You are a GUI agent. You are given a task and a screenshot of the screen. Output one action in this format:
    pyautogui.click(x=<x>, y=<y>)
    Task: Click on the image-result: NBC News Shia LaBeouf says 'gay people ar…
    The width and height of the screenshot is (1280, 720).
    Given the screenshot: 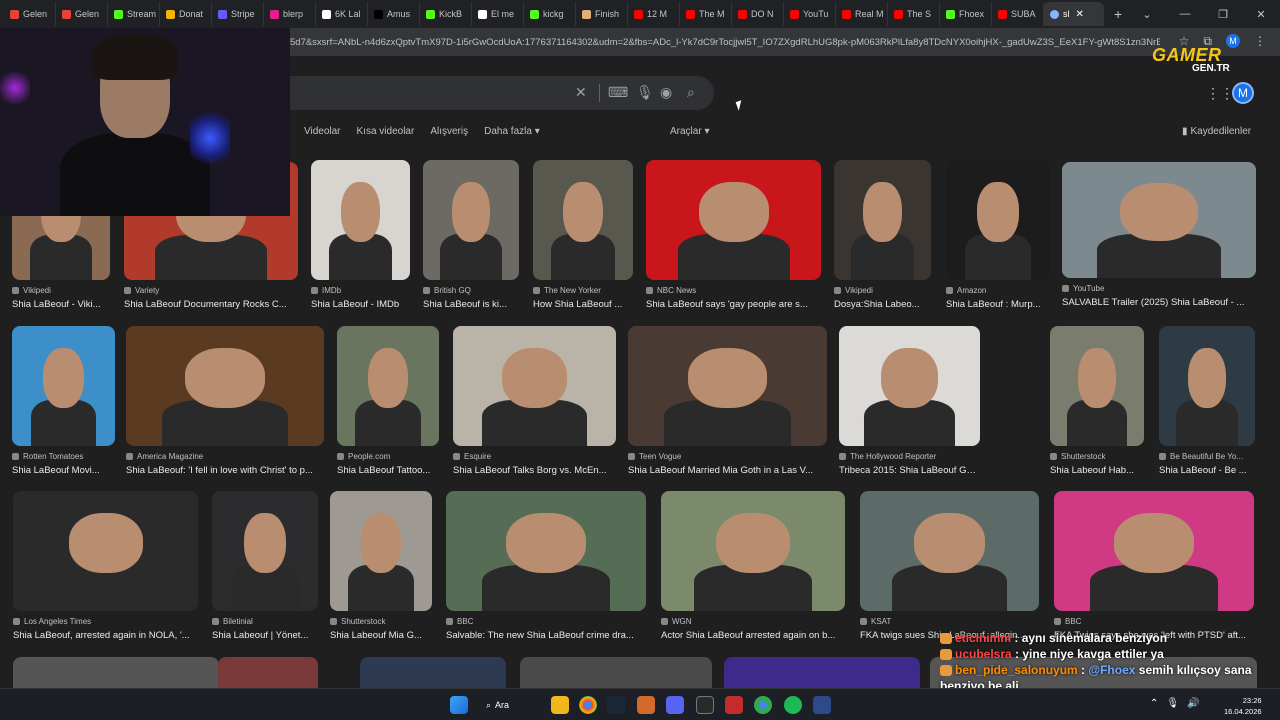 What is the action you would take?
    pyautogui.click(x=733, y=235)
    